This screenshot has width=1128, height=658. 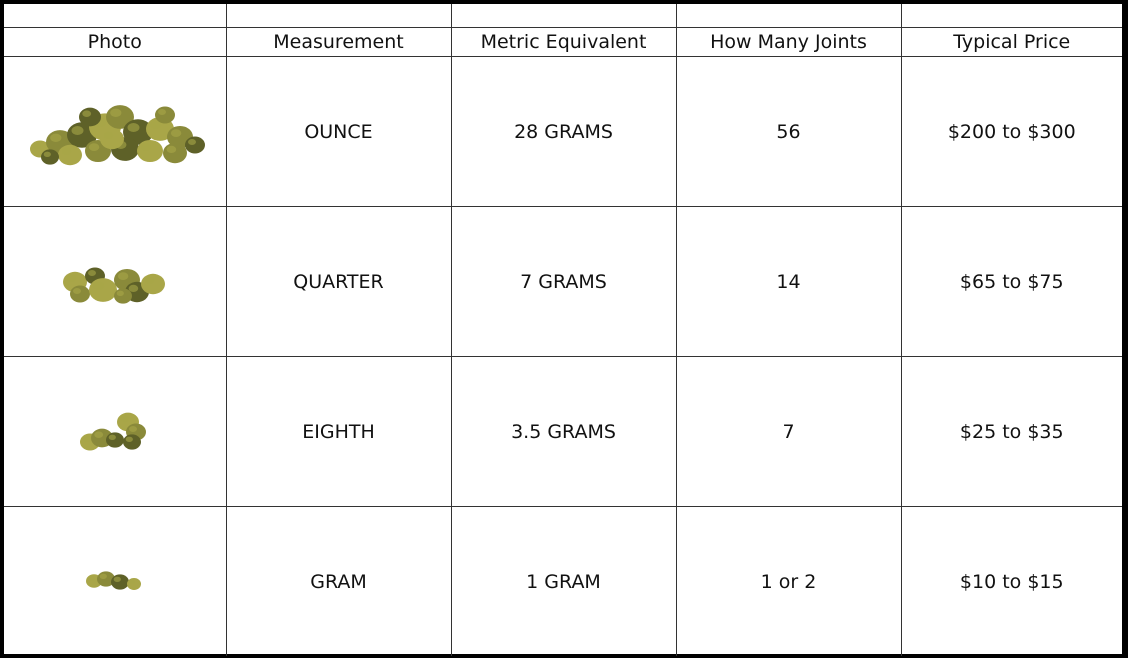 I want to click on price-cell: $200 to $300, so click(x=1011, y=131).